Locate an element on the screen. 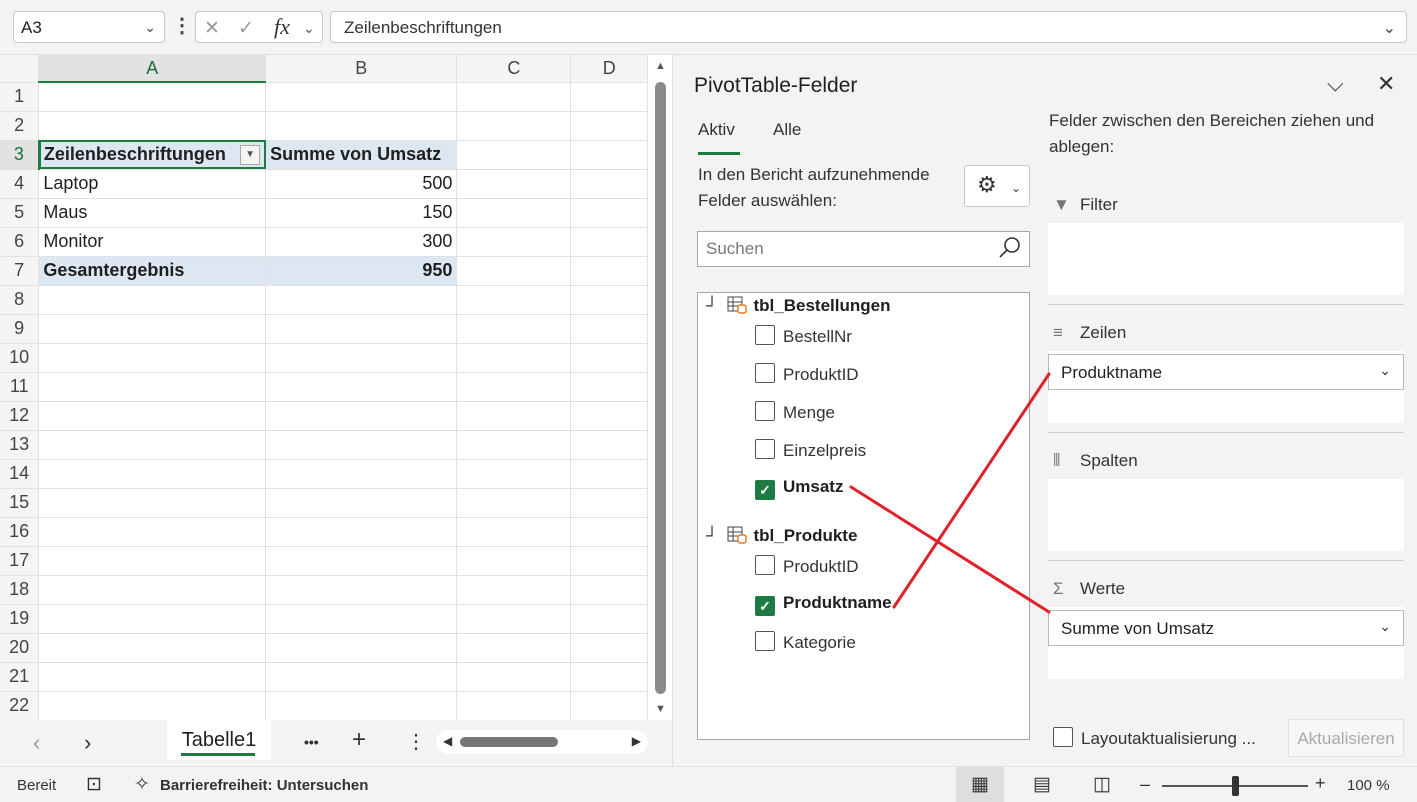 Image resolution: width=1417 pixels, height=802 pixels. pivot-row-labels-header: Zeilenbeschriftungen ▼ is located at coordinates (152, 155).